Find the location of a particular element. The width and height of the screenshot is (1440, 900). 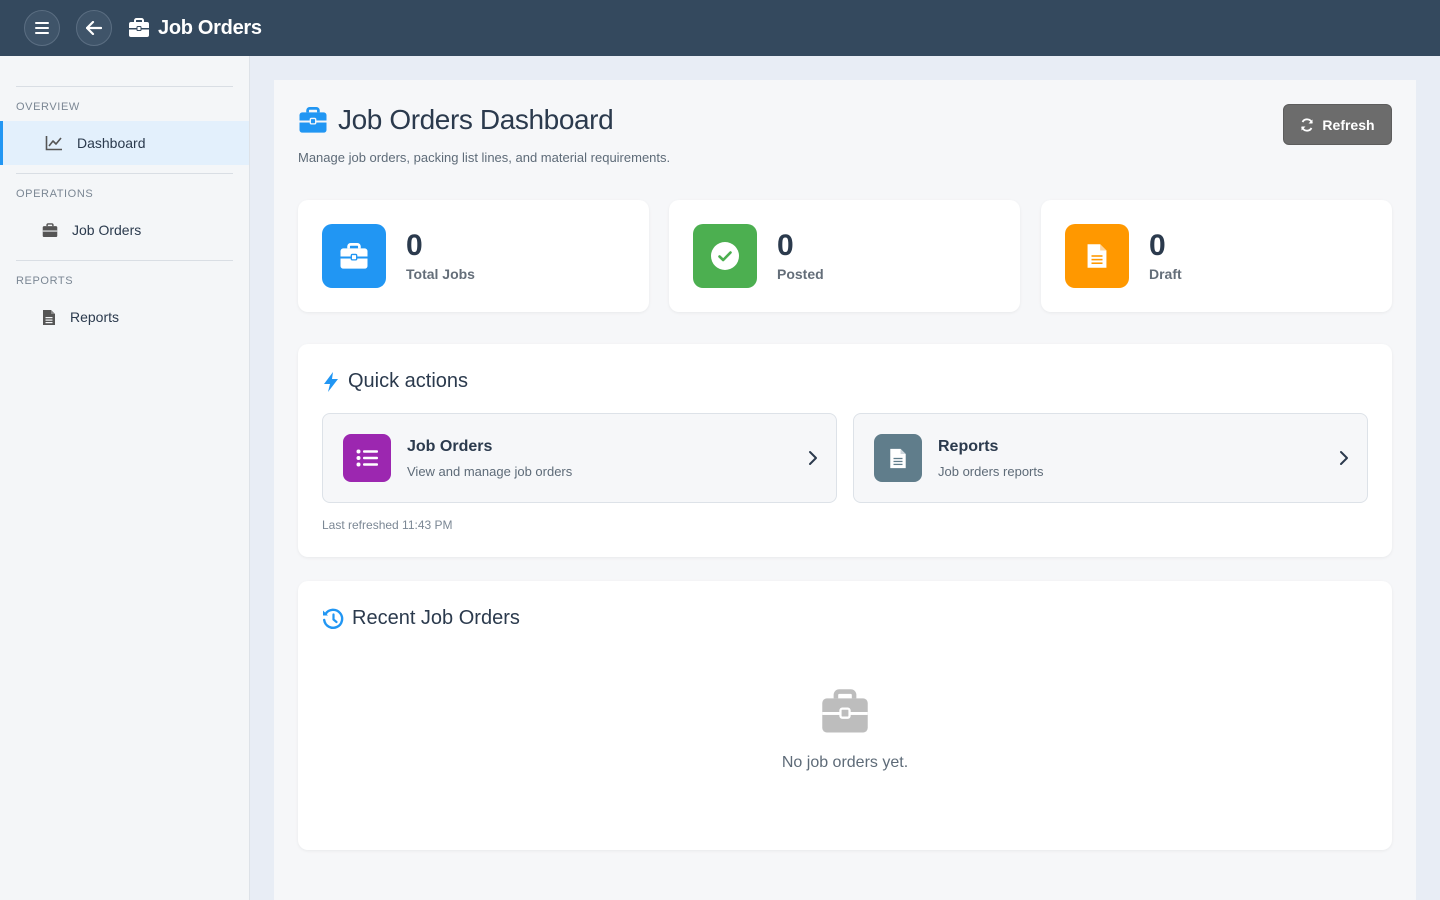

last-refreshed-text: Last refreshed 11:43 PM is located at coordinates (387, 525).